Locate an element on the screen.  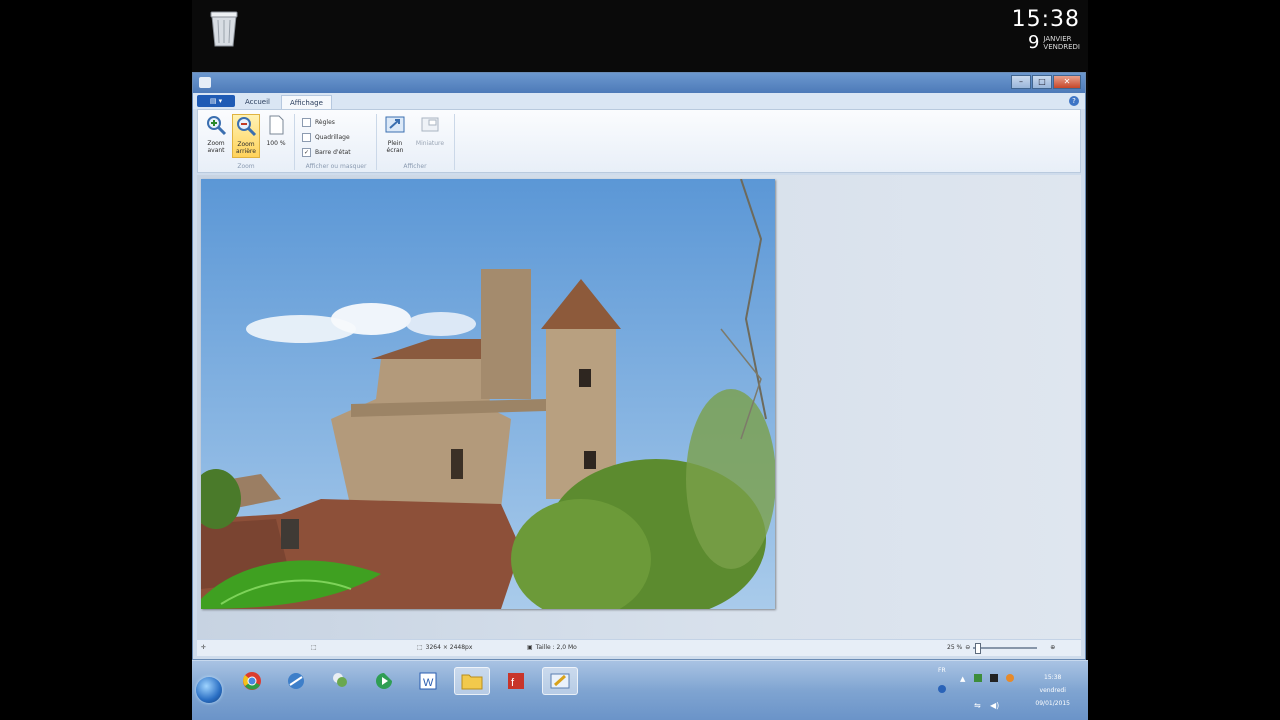
tray-date: 09/01/2015 is located at coordinates (1052, 703).